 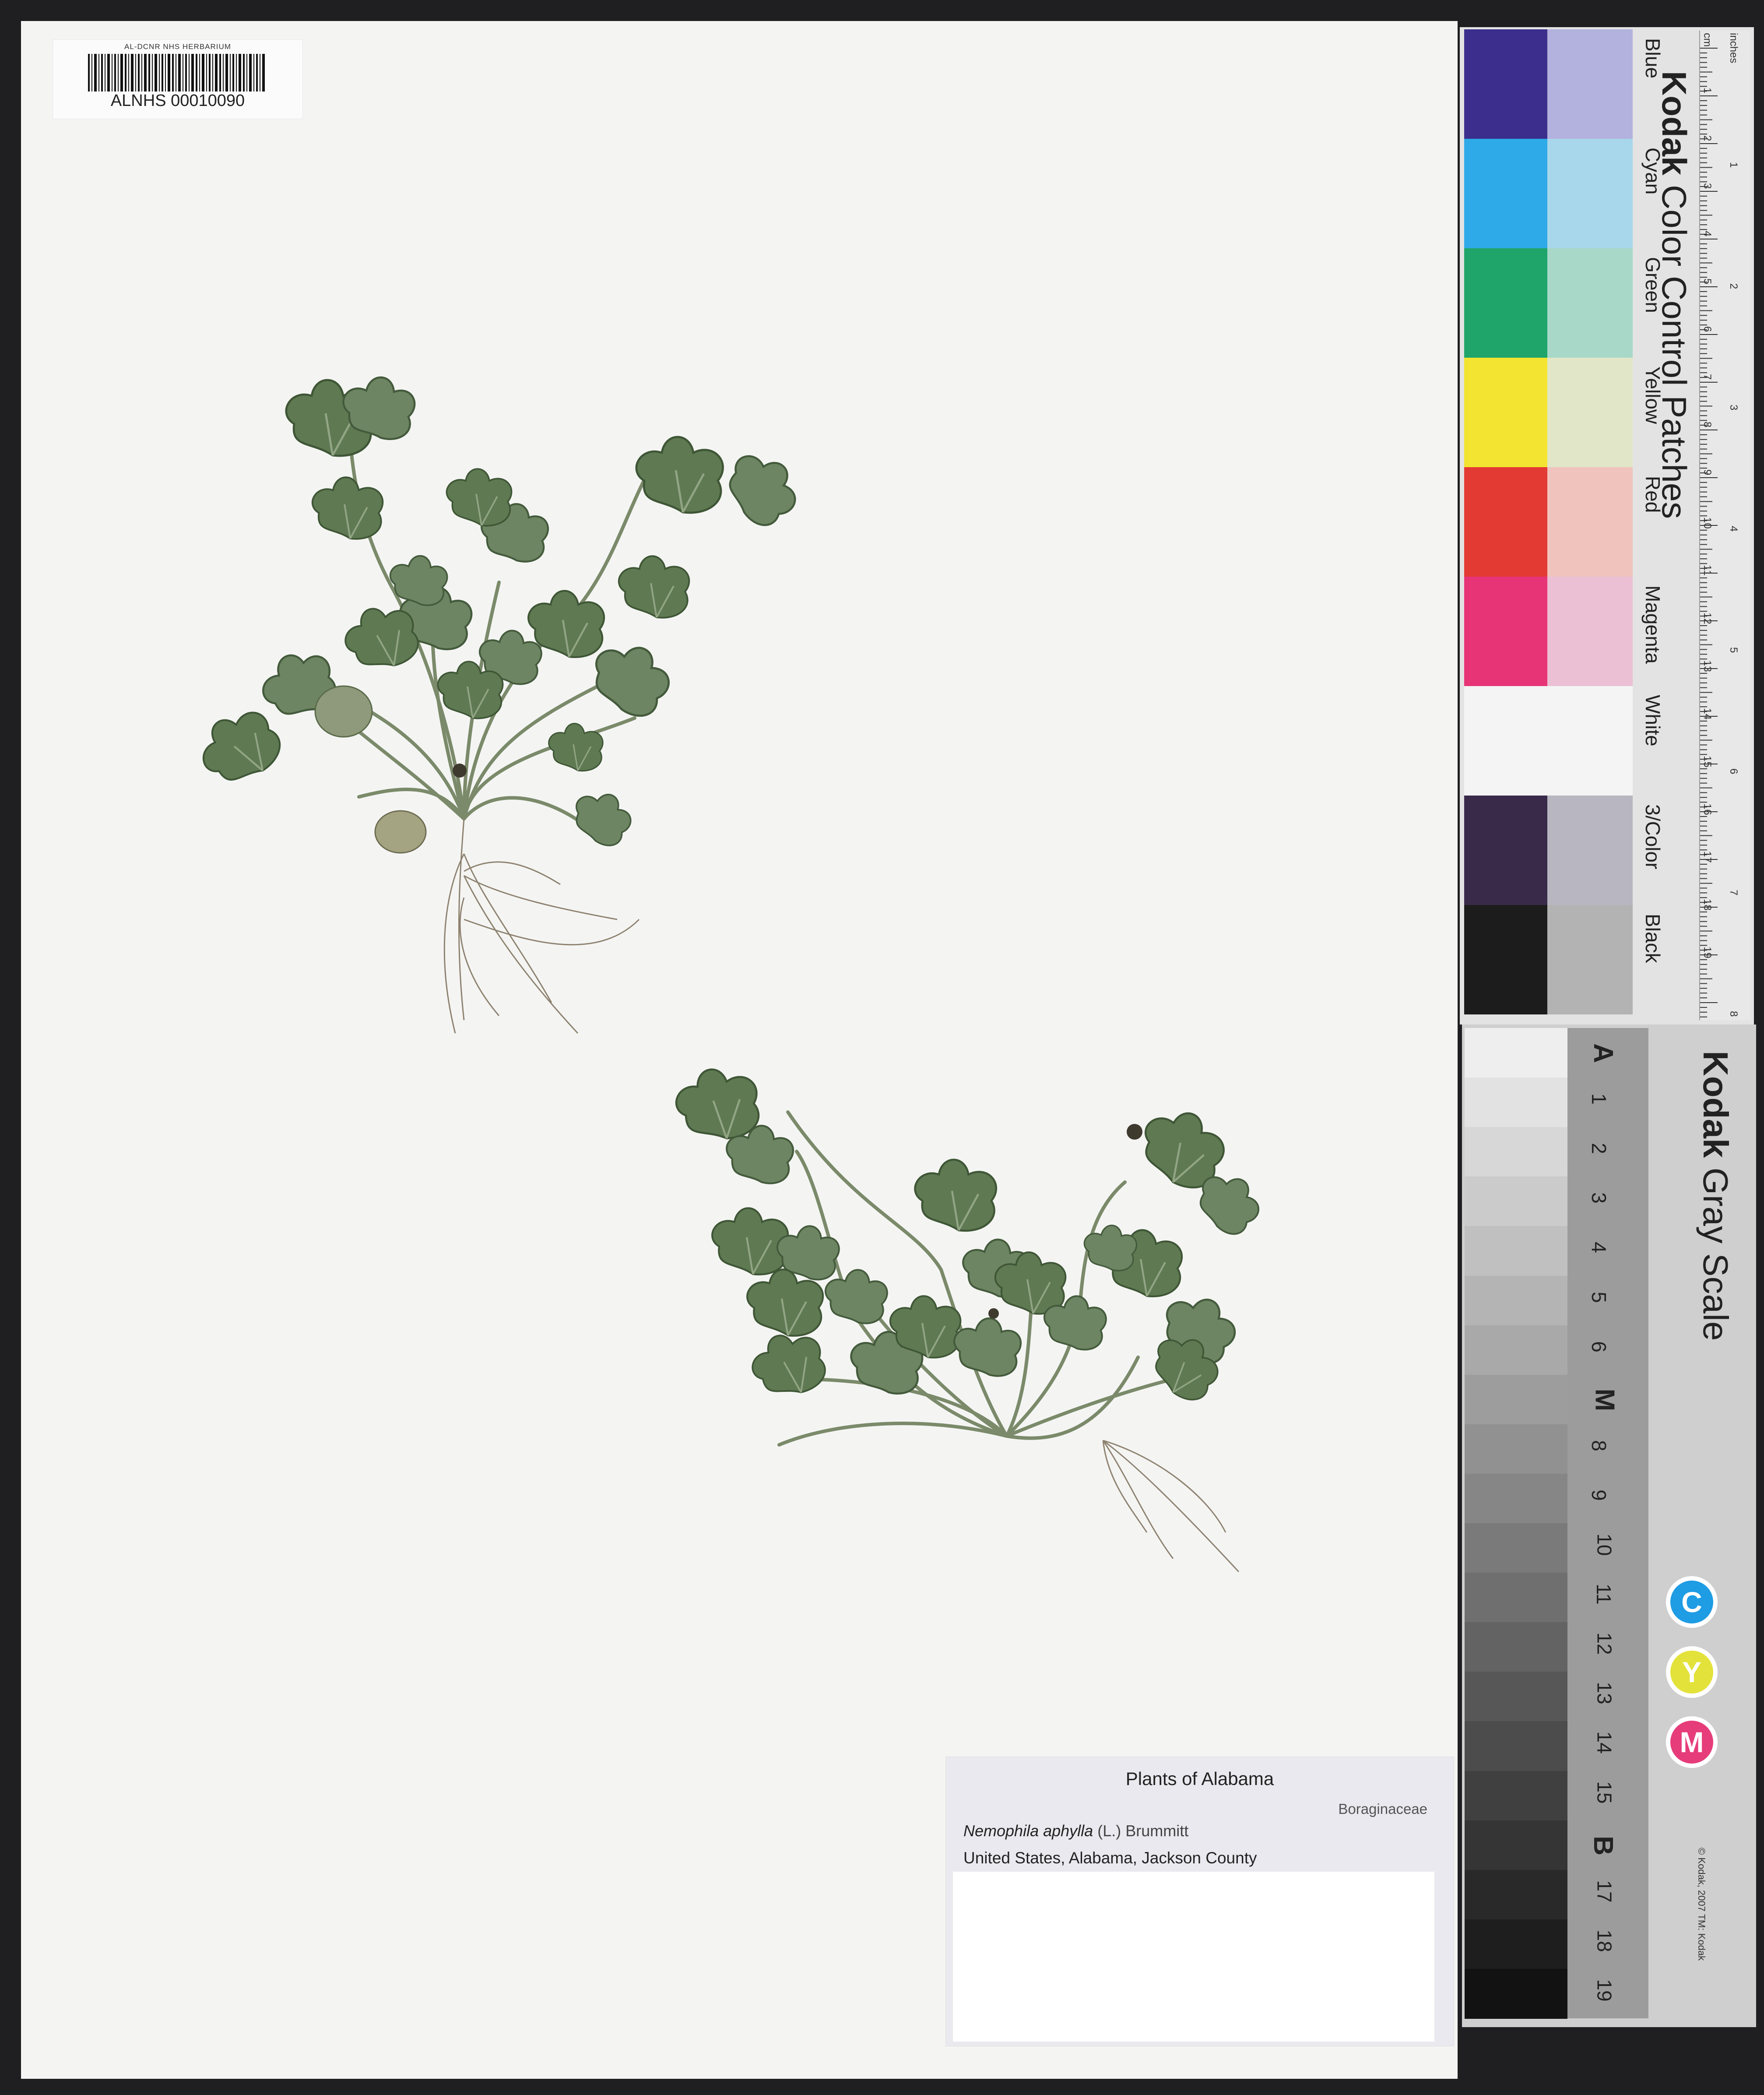 What do you see at coordinates (1599, 1148) in the screenshot?
I see `gray-step-label: 2` at bounding box center [1599, 1148].